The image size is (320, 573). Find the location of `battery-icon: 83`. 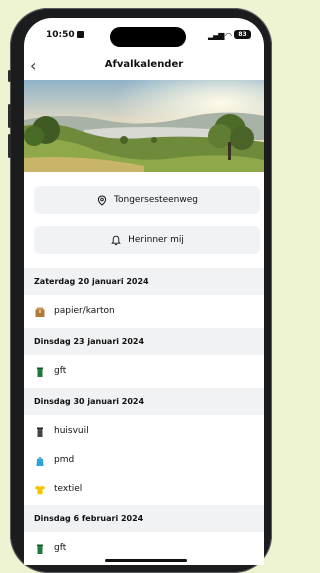

battery-icon: 83 is located at coordinates (242, 34).